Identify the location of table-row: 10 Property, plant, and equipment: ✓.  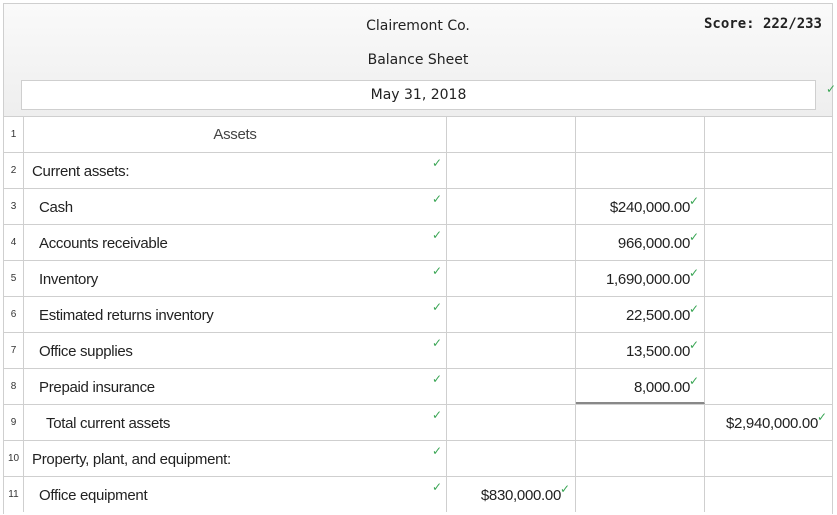
(418, 458).